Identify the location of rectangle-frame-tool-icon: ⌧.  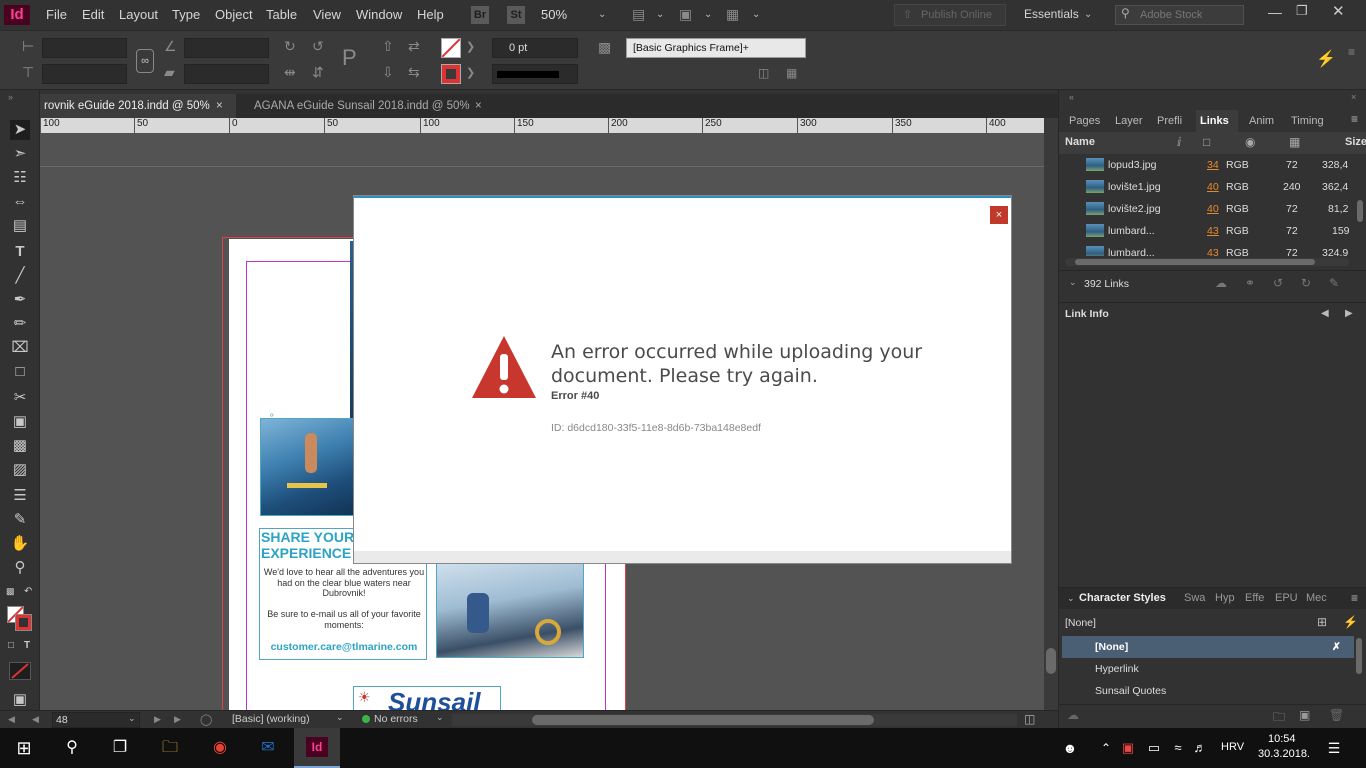
(20, 348).